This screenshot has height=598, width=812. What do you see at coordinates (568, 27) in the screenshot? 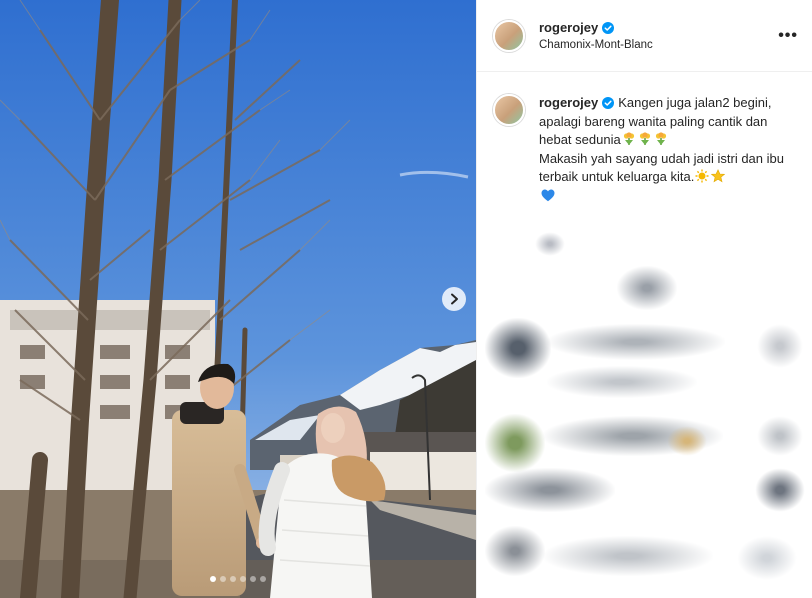
I see `username-link: rogerojey` at bounding box center [568, 27].